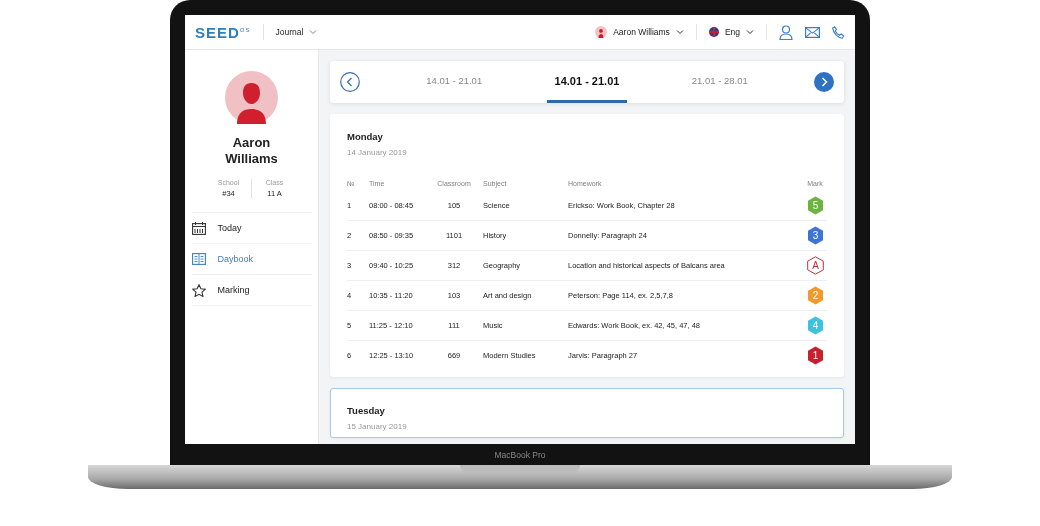 The height and width of the screenshot is (526, 1040). I want to click on user-dropdown: Aaron Williams, so click(639, 32).